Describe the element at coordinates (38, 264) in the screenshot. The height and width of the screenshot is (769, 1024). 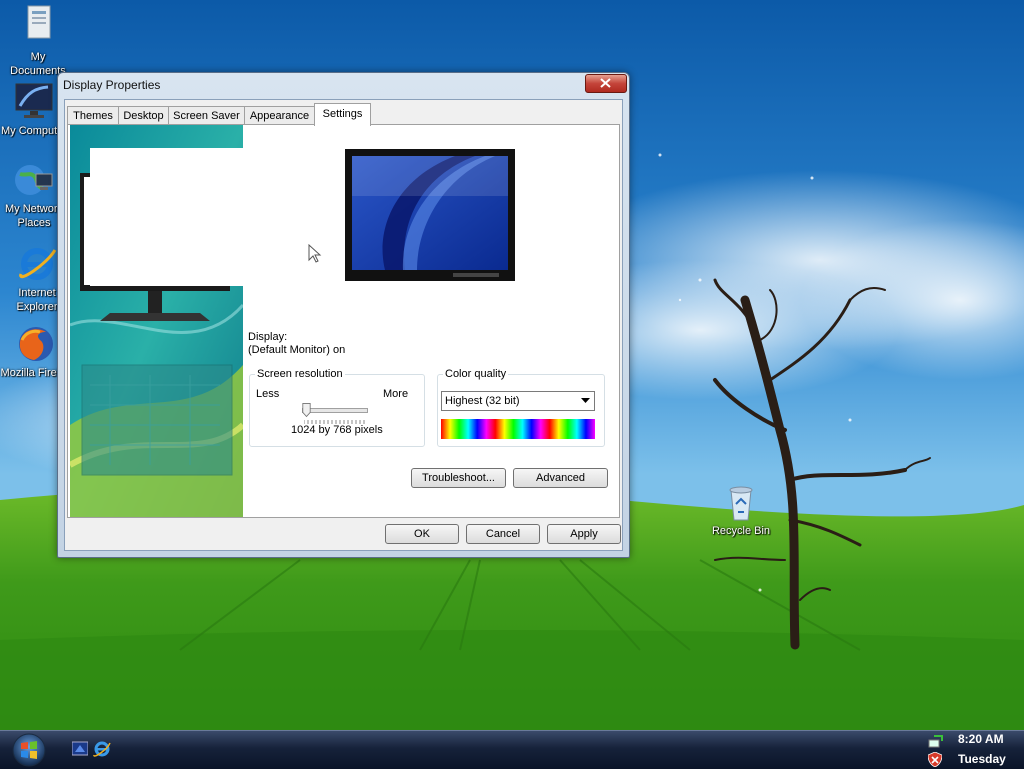
I see `ie-icon` at that location.